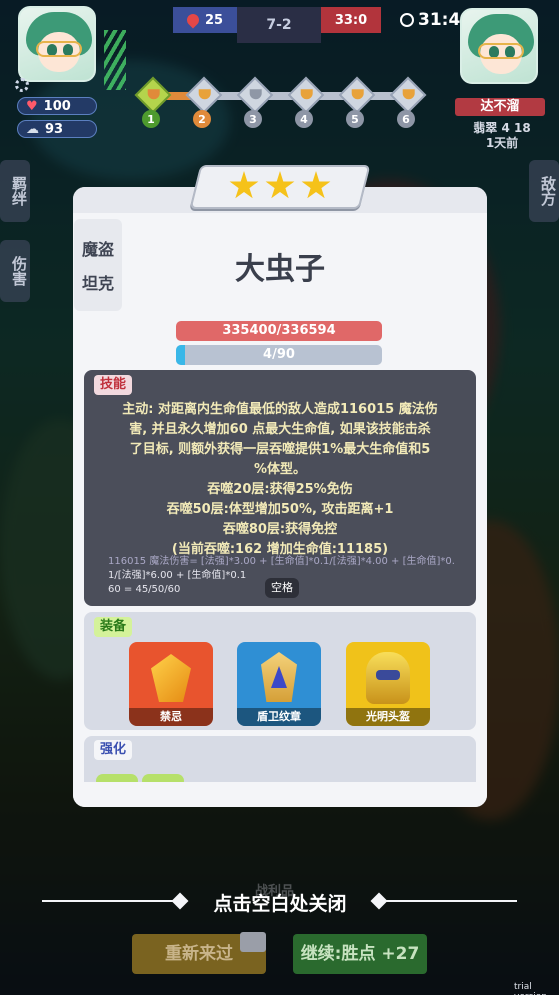 The width and height of the screenshot is (559, 995). What do you see at coordinates (113, 750) in the screenshot?
I see `enhance-label: 强化` at bounding box center [113, 750].